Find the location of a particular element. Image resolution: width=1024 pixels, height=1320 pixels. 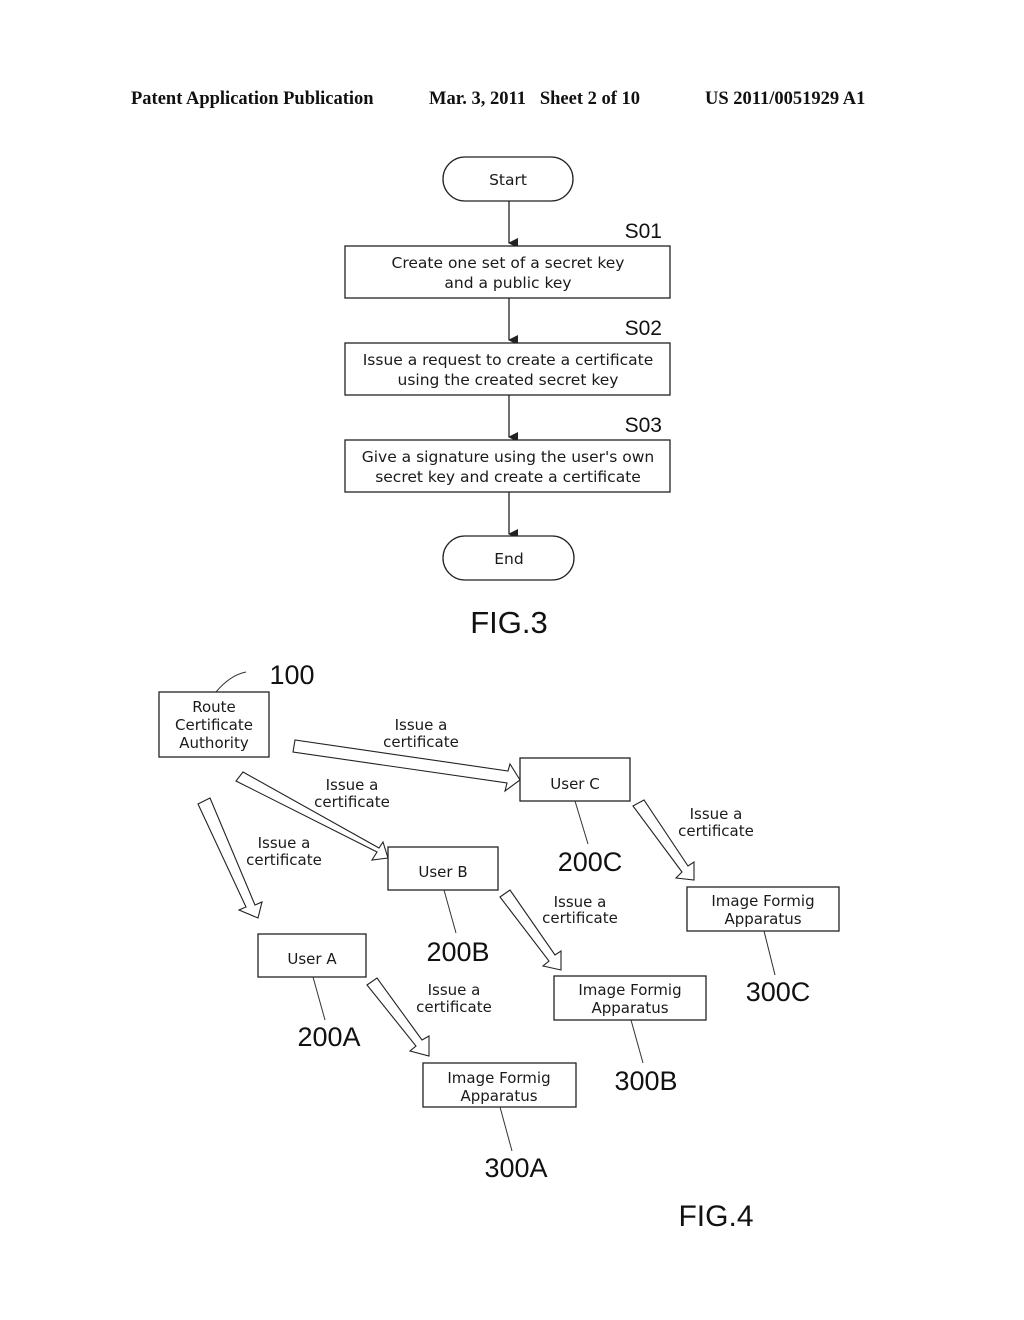

user-c-node: User C 200C is located at coordinates (575, 817).